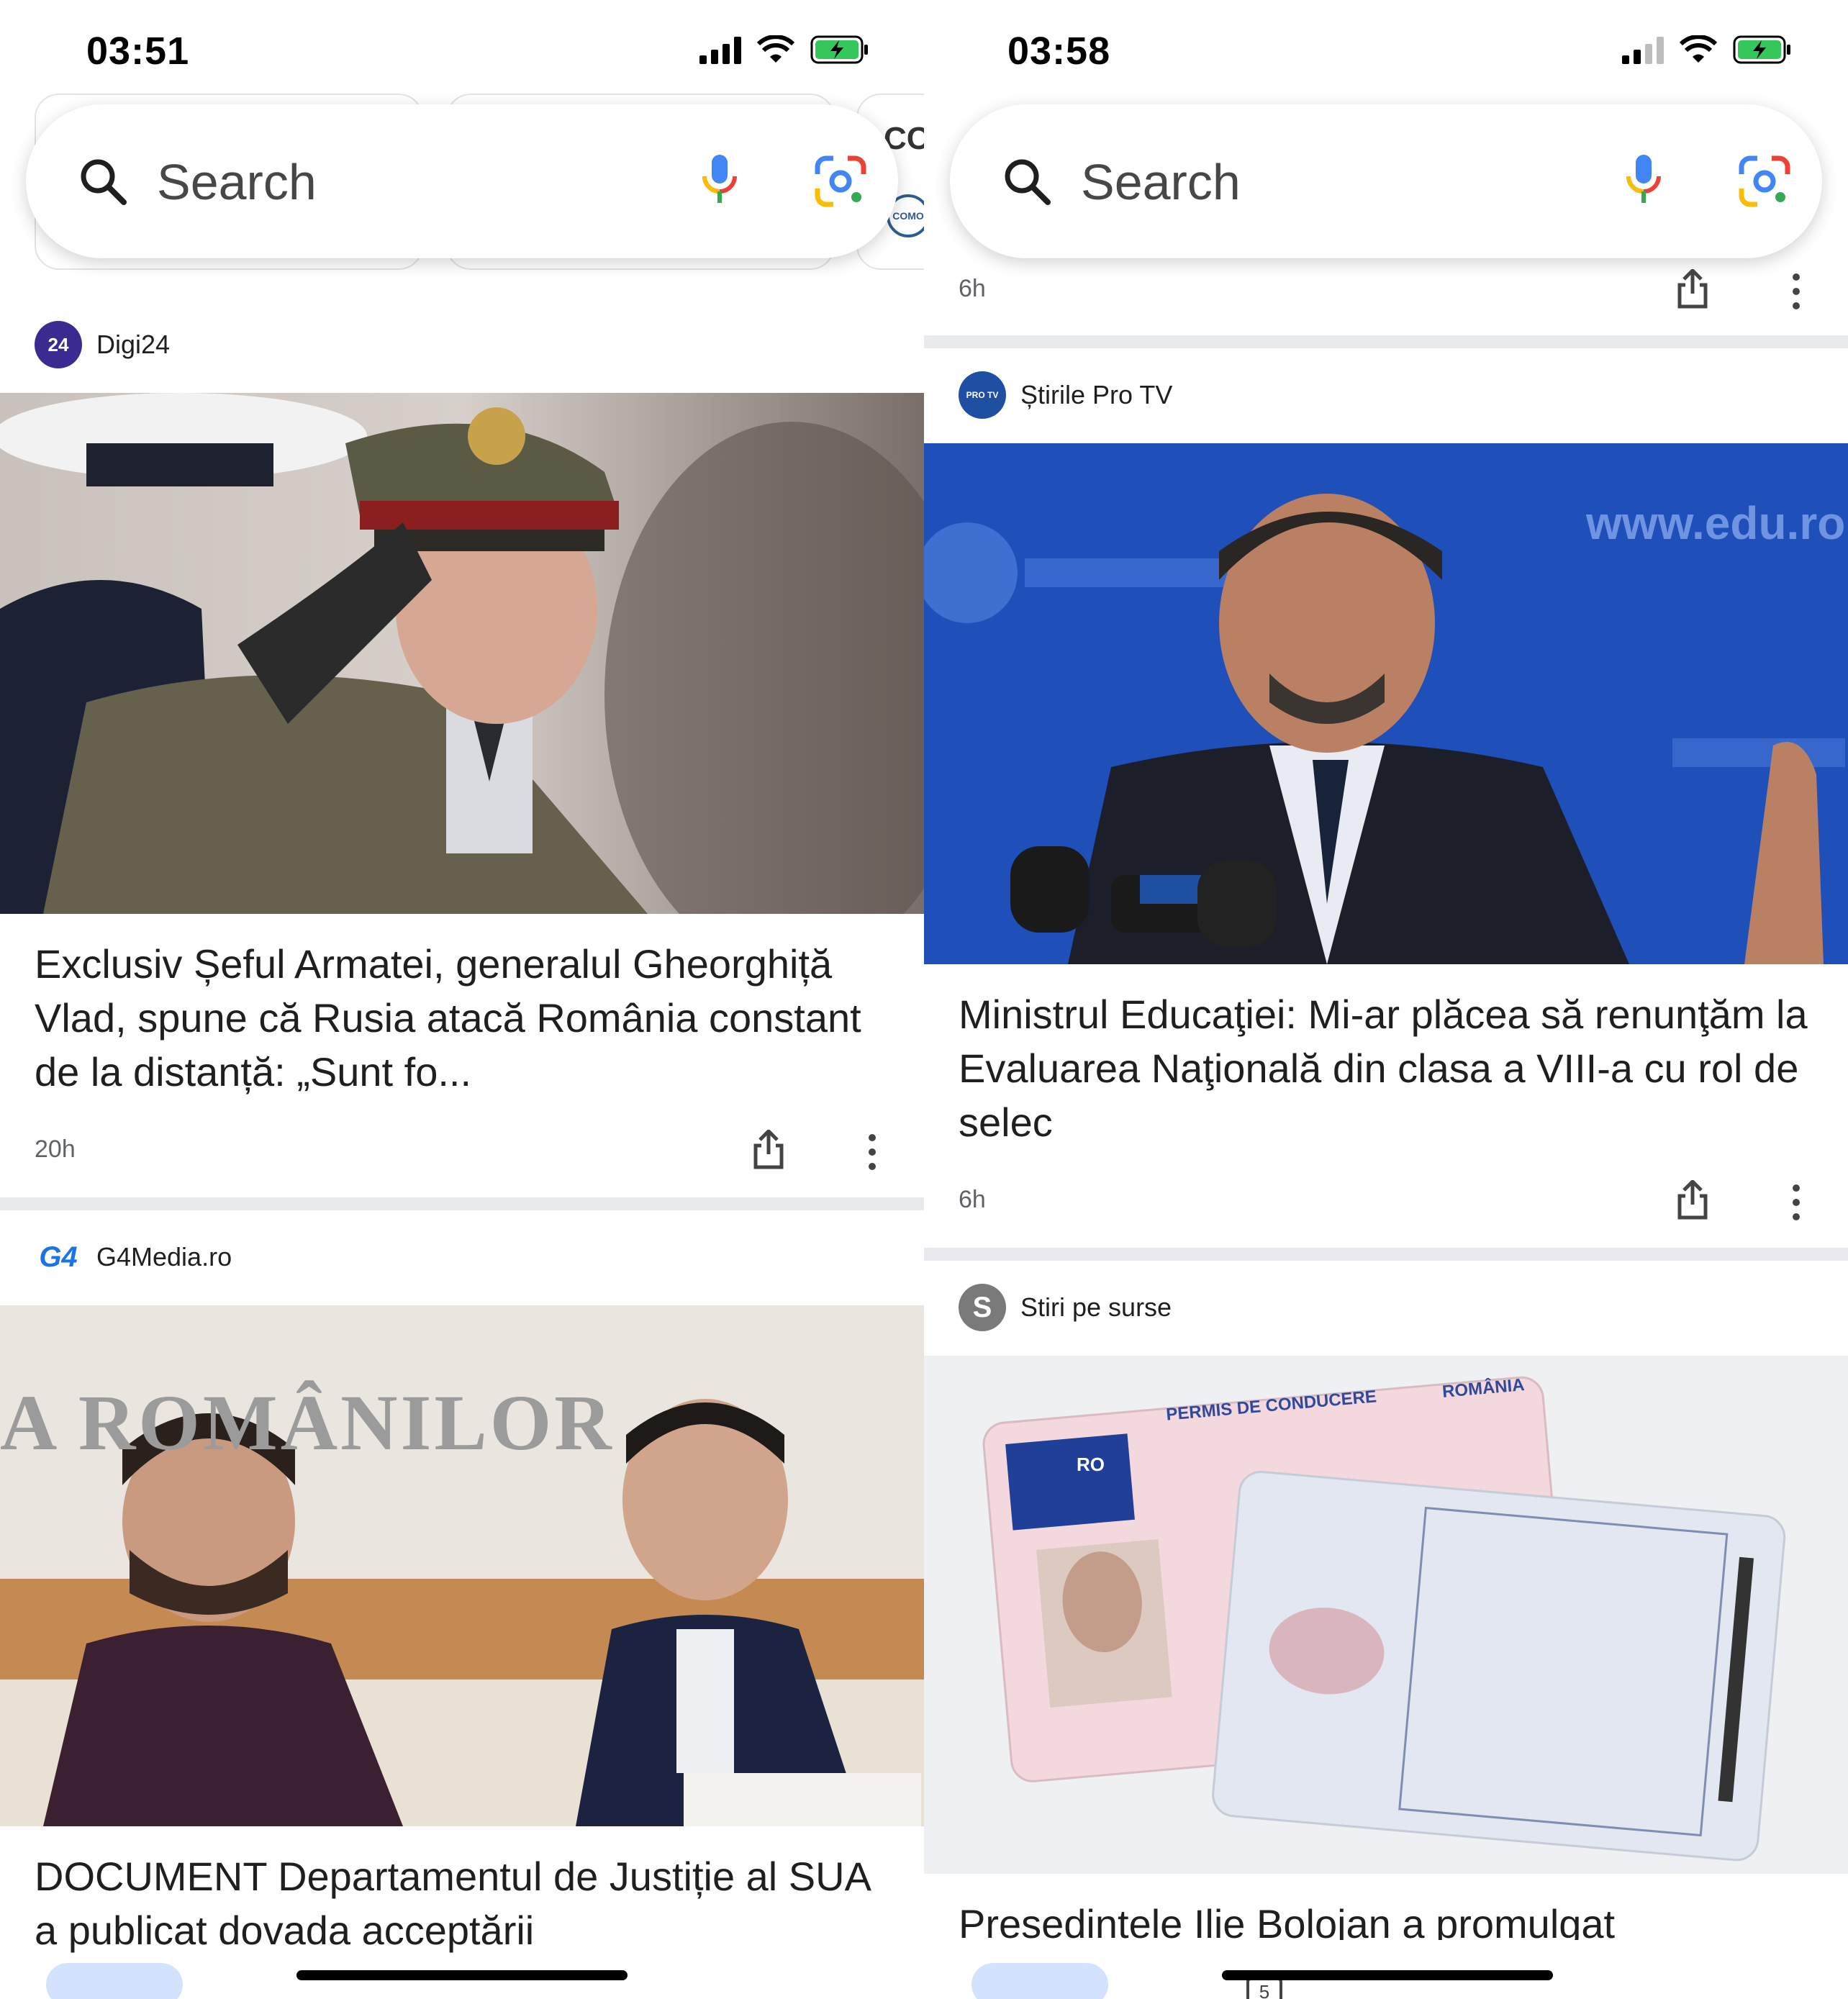 This screenshot has width=1848, height=1999. I want to click on source-name: Digi24, so click(133, 344).